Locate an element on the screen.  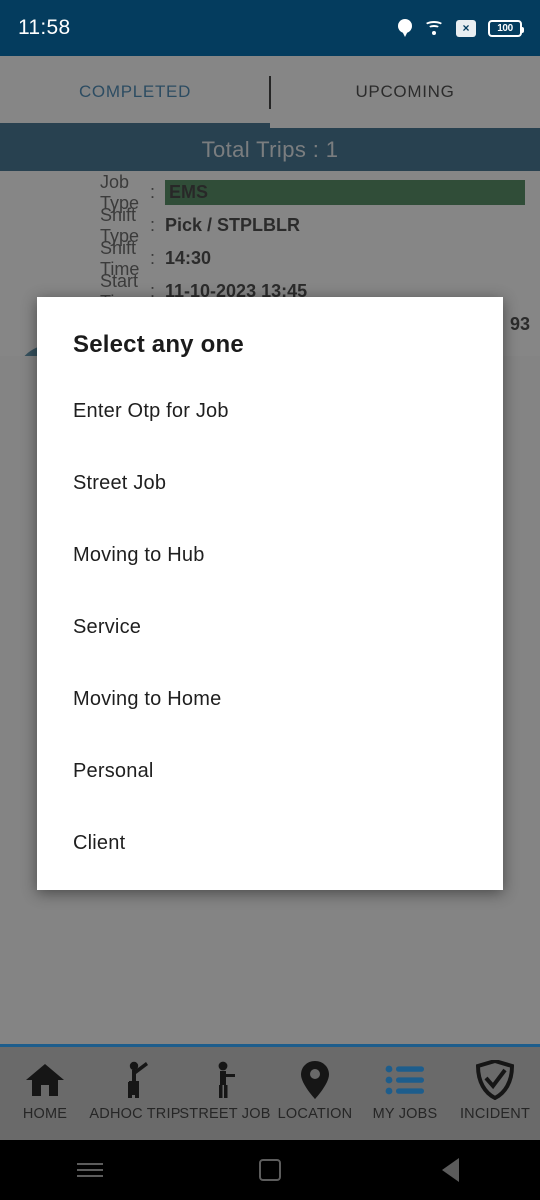
home-icon is located at coordinates (45, 1080).